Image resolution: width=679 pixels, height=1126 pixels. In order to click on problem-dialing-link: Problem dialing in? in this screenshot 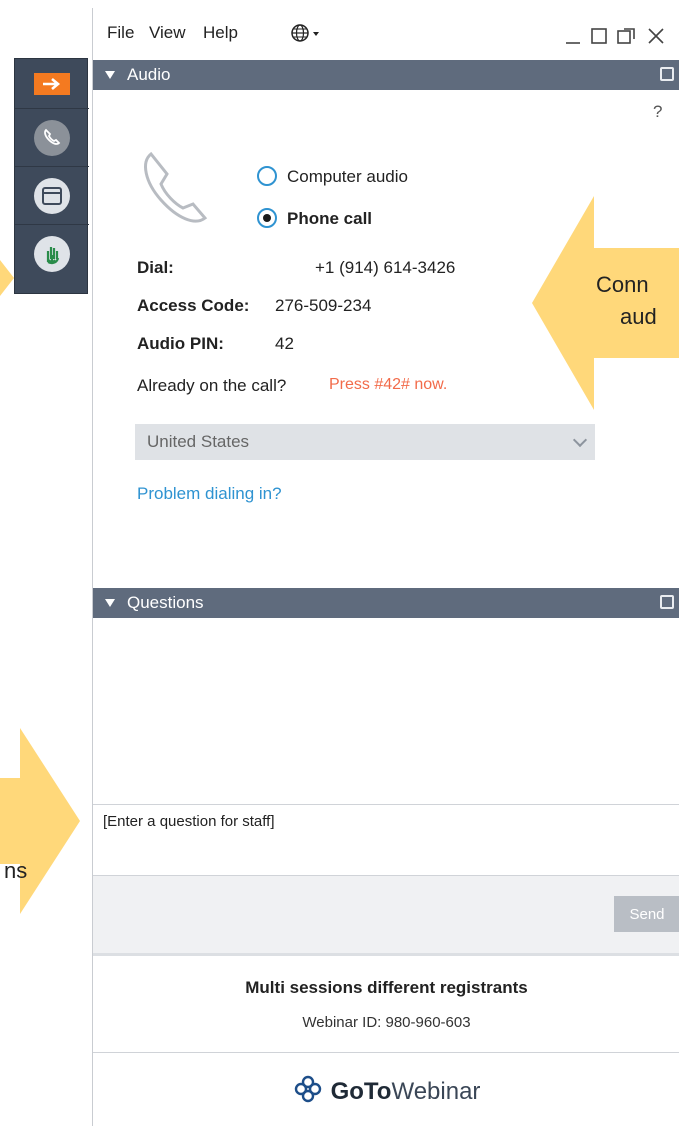, I will do `click(209, 494)`.